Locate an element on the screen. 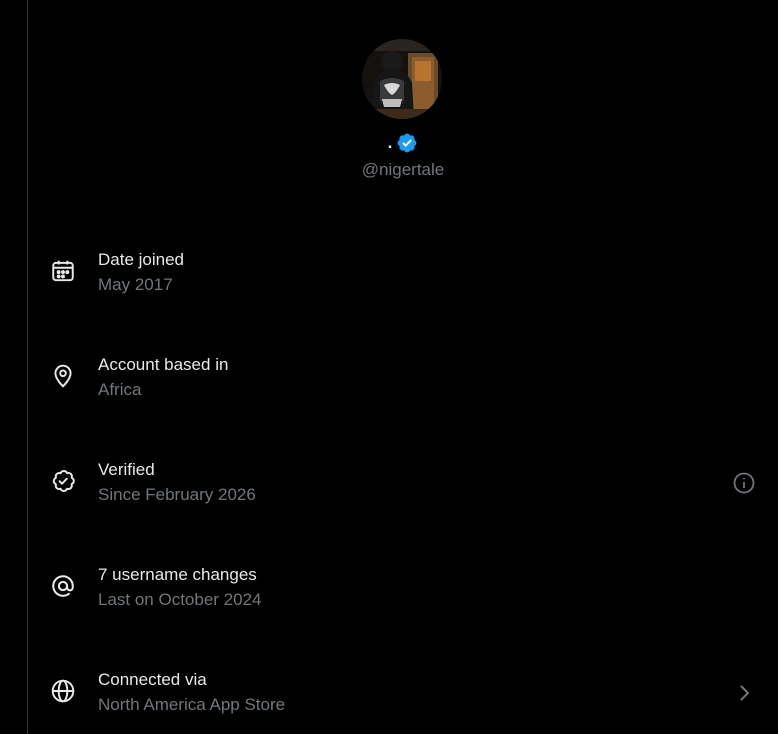 The image size is (778, 734). at-sign-icon is located at coordinates (63, 586).